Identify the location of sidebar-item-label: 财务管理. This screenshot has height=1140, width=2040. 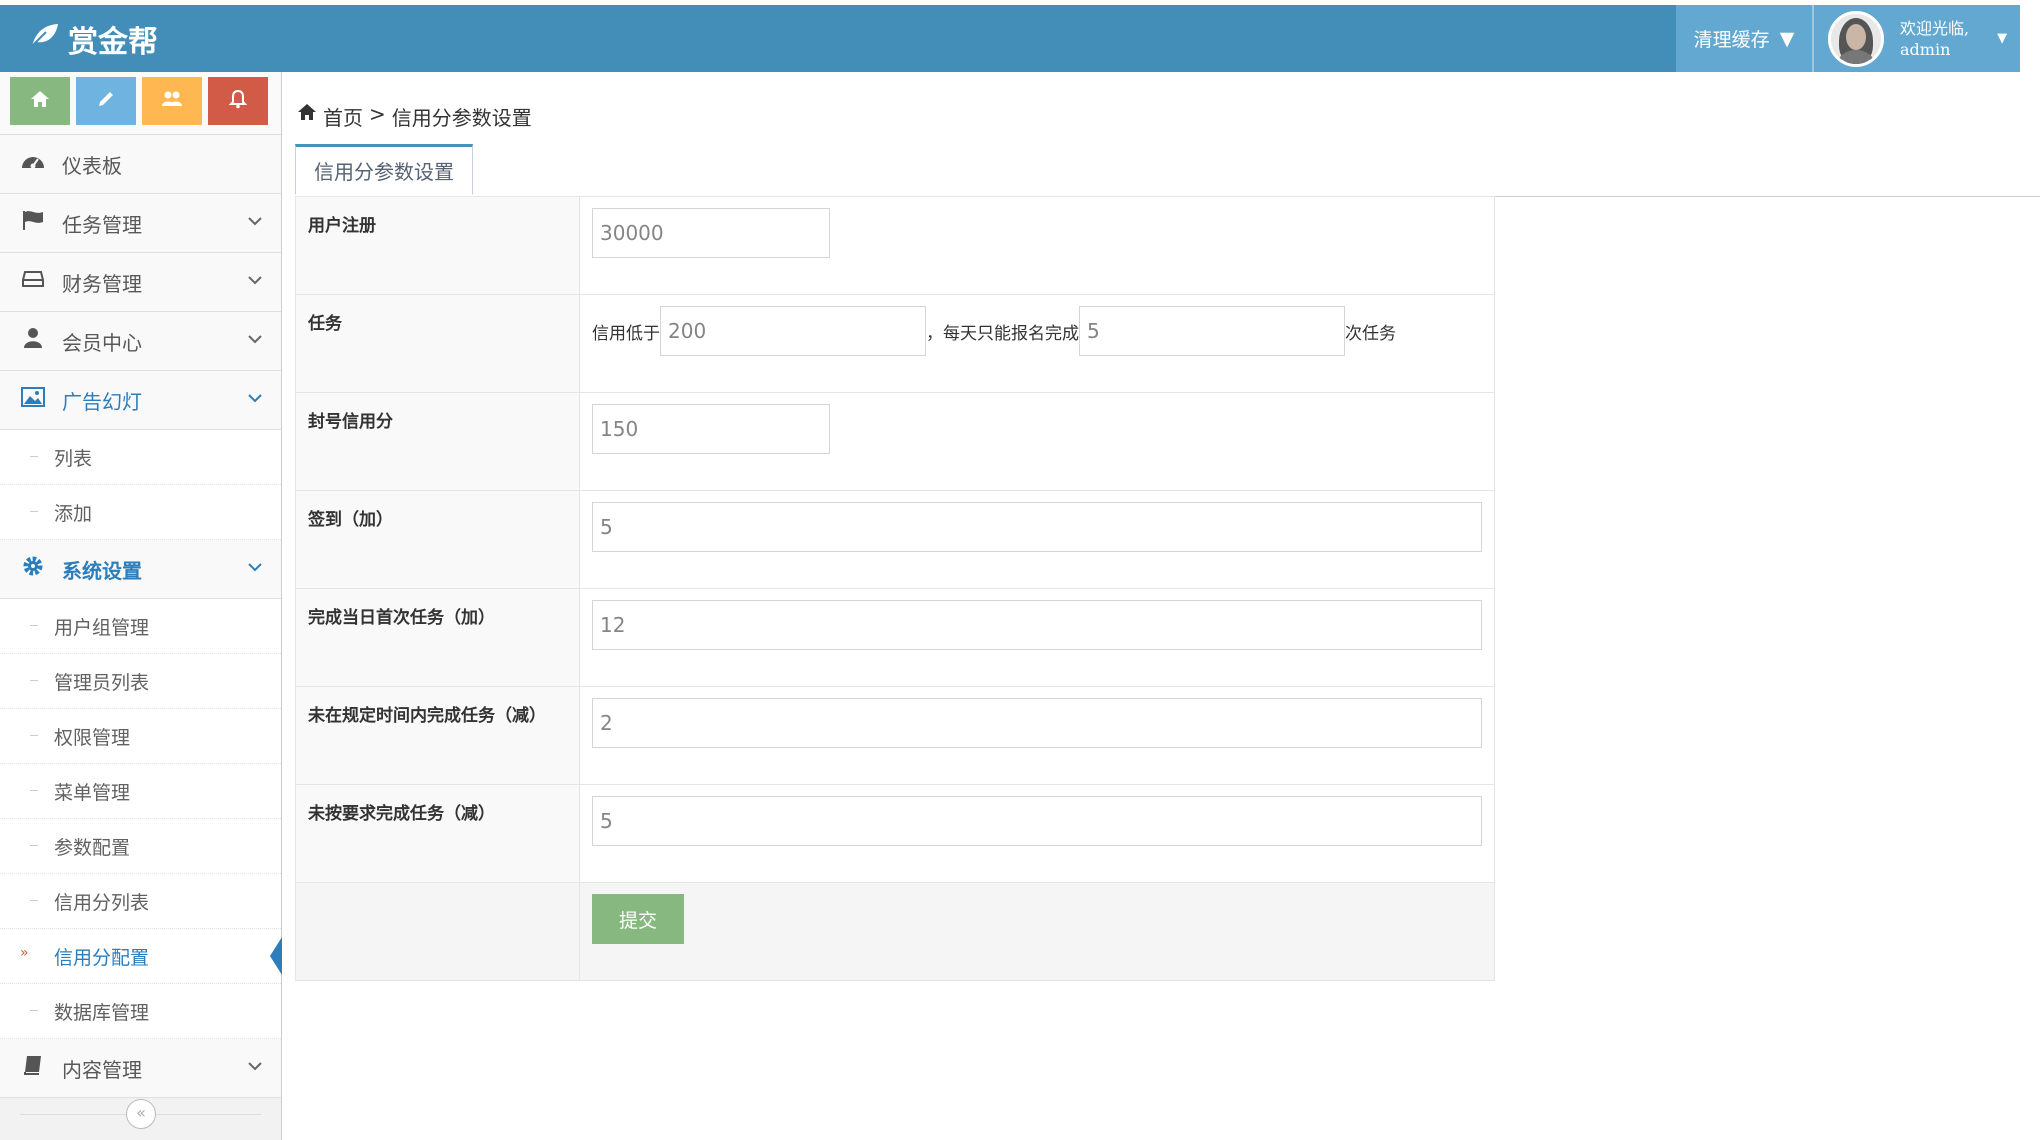
(102, 283).